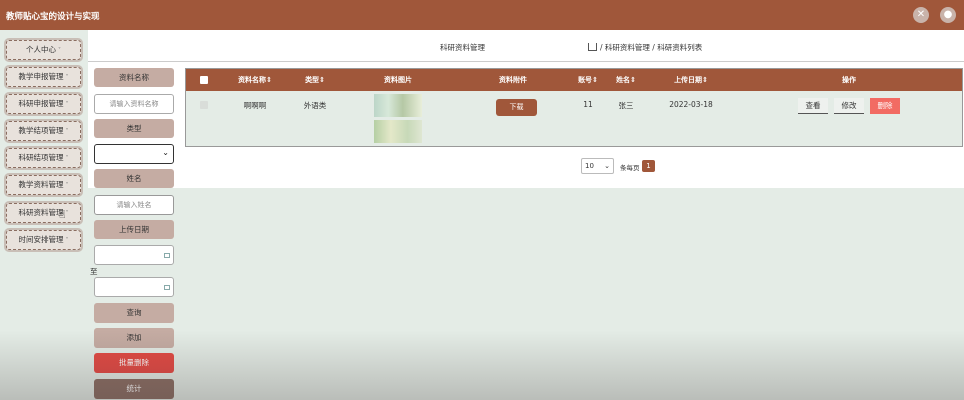 This screenshot has height=400, width=964. I want to click on sidebar-item-label: 科研资料管理, so click(41, 212).